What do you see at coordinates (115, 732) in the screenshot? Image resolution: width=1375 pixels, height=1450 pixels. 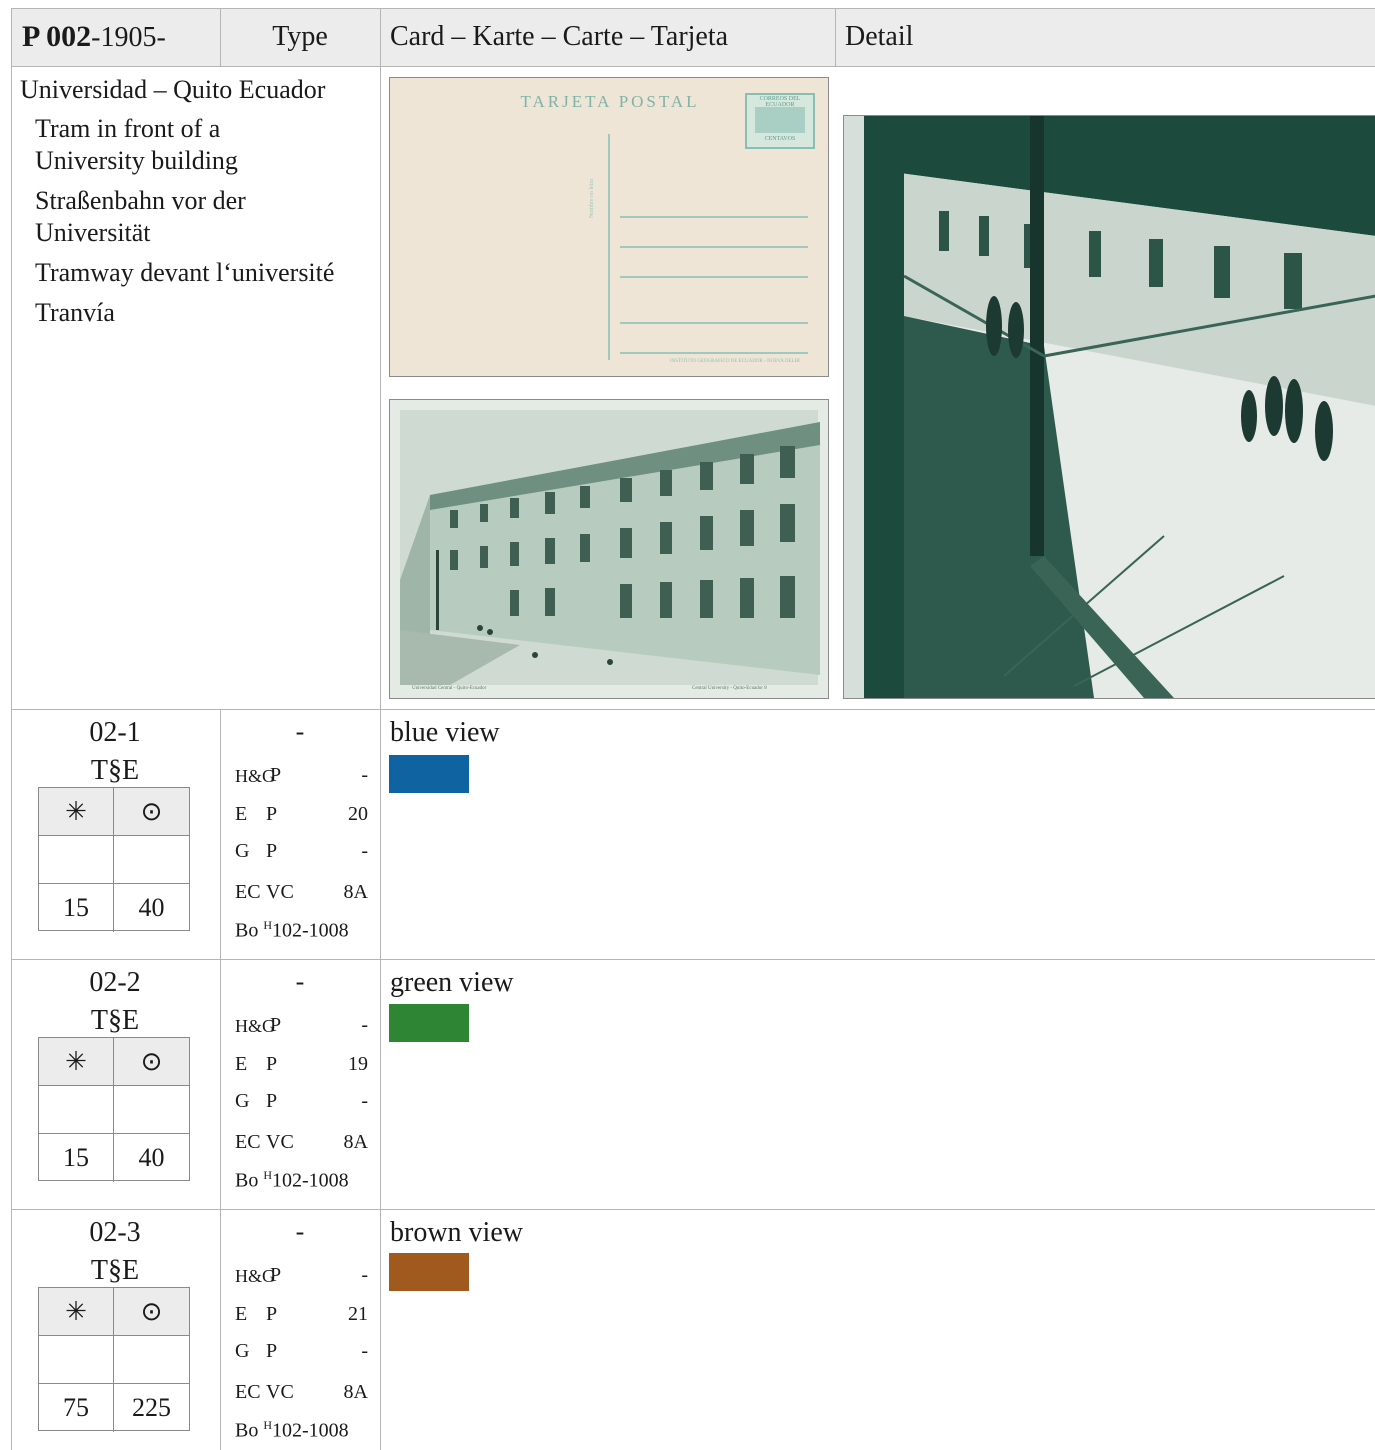 I see `variant-code: 02-1` at bounding box center [115, 732].